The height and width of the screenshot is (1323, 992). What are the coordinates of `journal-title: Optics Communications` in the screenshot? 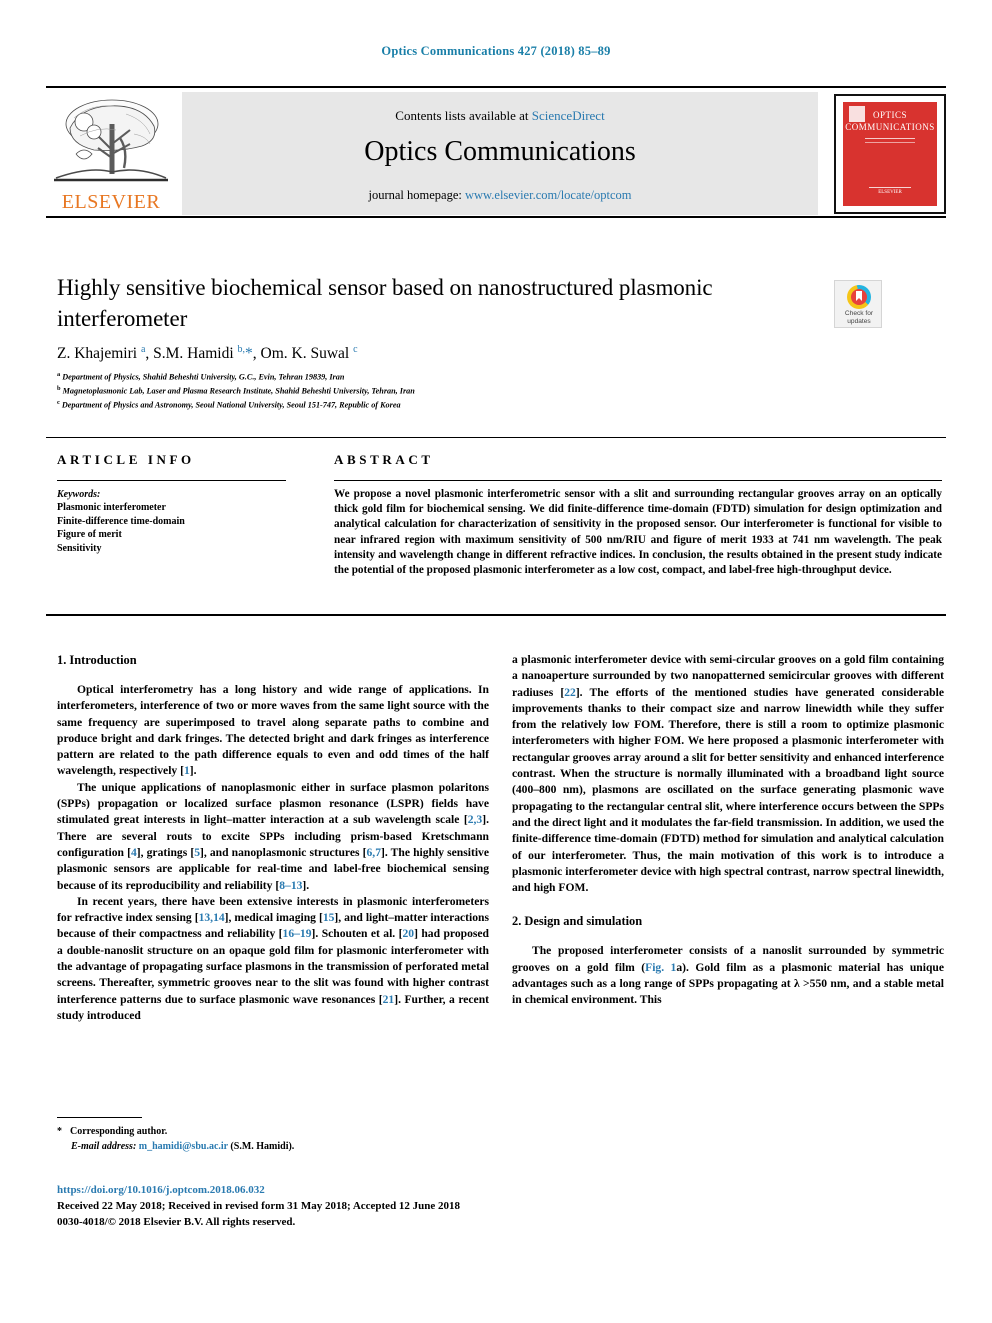 It's located at (500, 151).